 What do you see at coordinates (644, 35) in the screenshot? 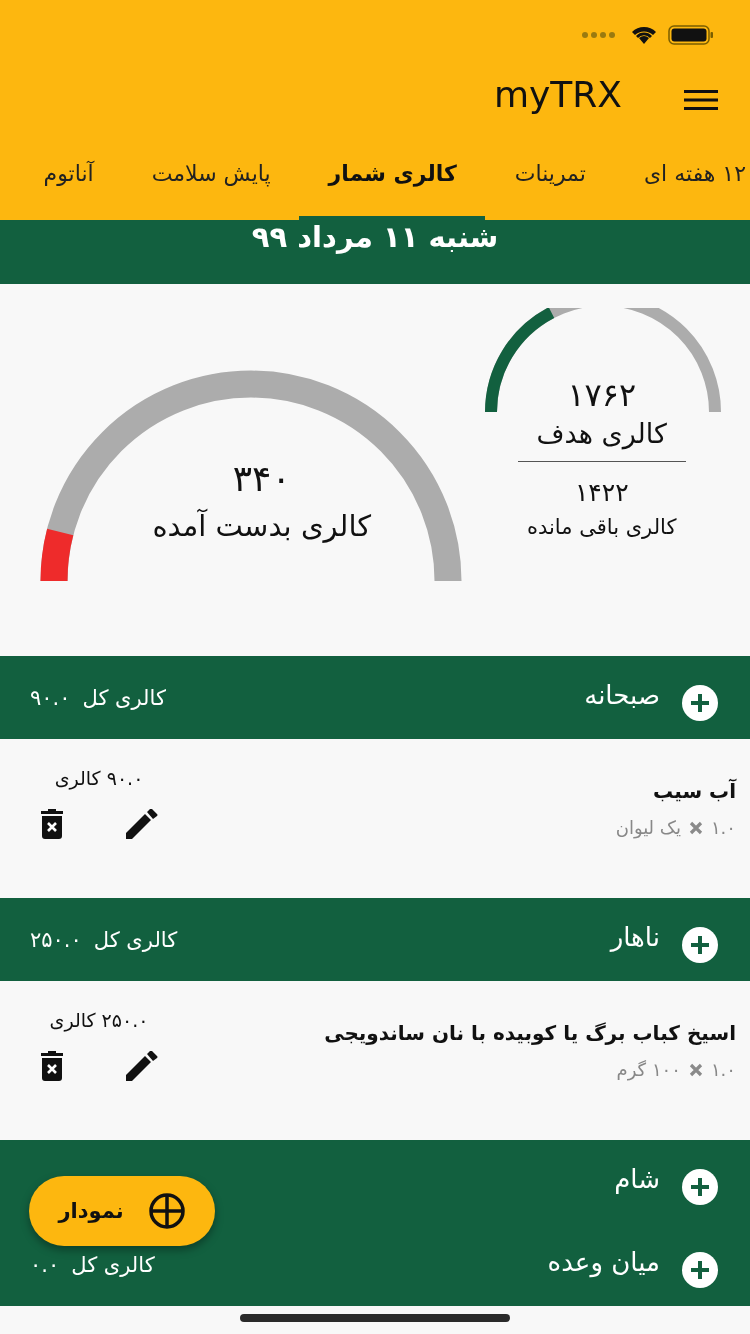
I see `wifi-icon` at bounding box center [644, 35].